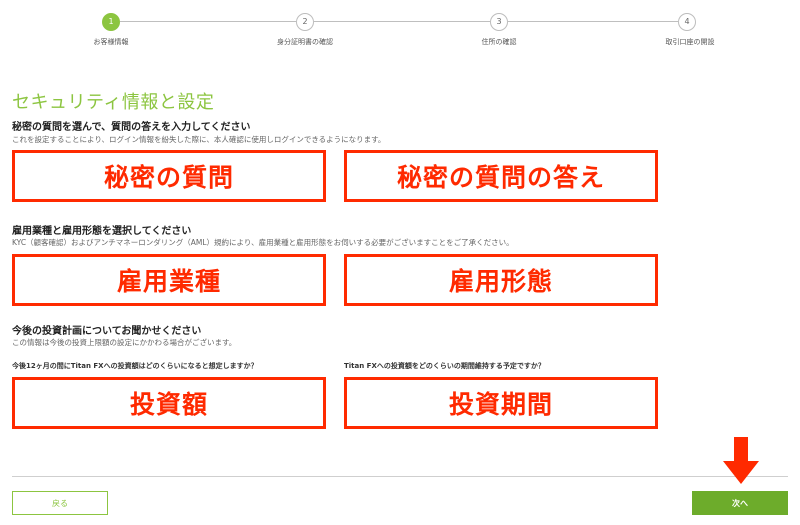  Describe the element at coordinates (690, 42) in the screenshot. I see `step-4-label: 取引口座の開設` at that location.